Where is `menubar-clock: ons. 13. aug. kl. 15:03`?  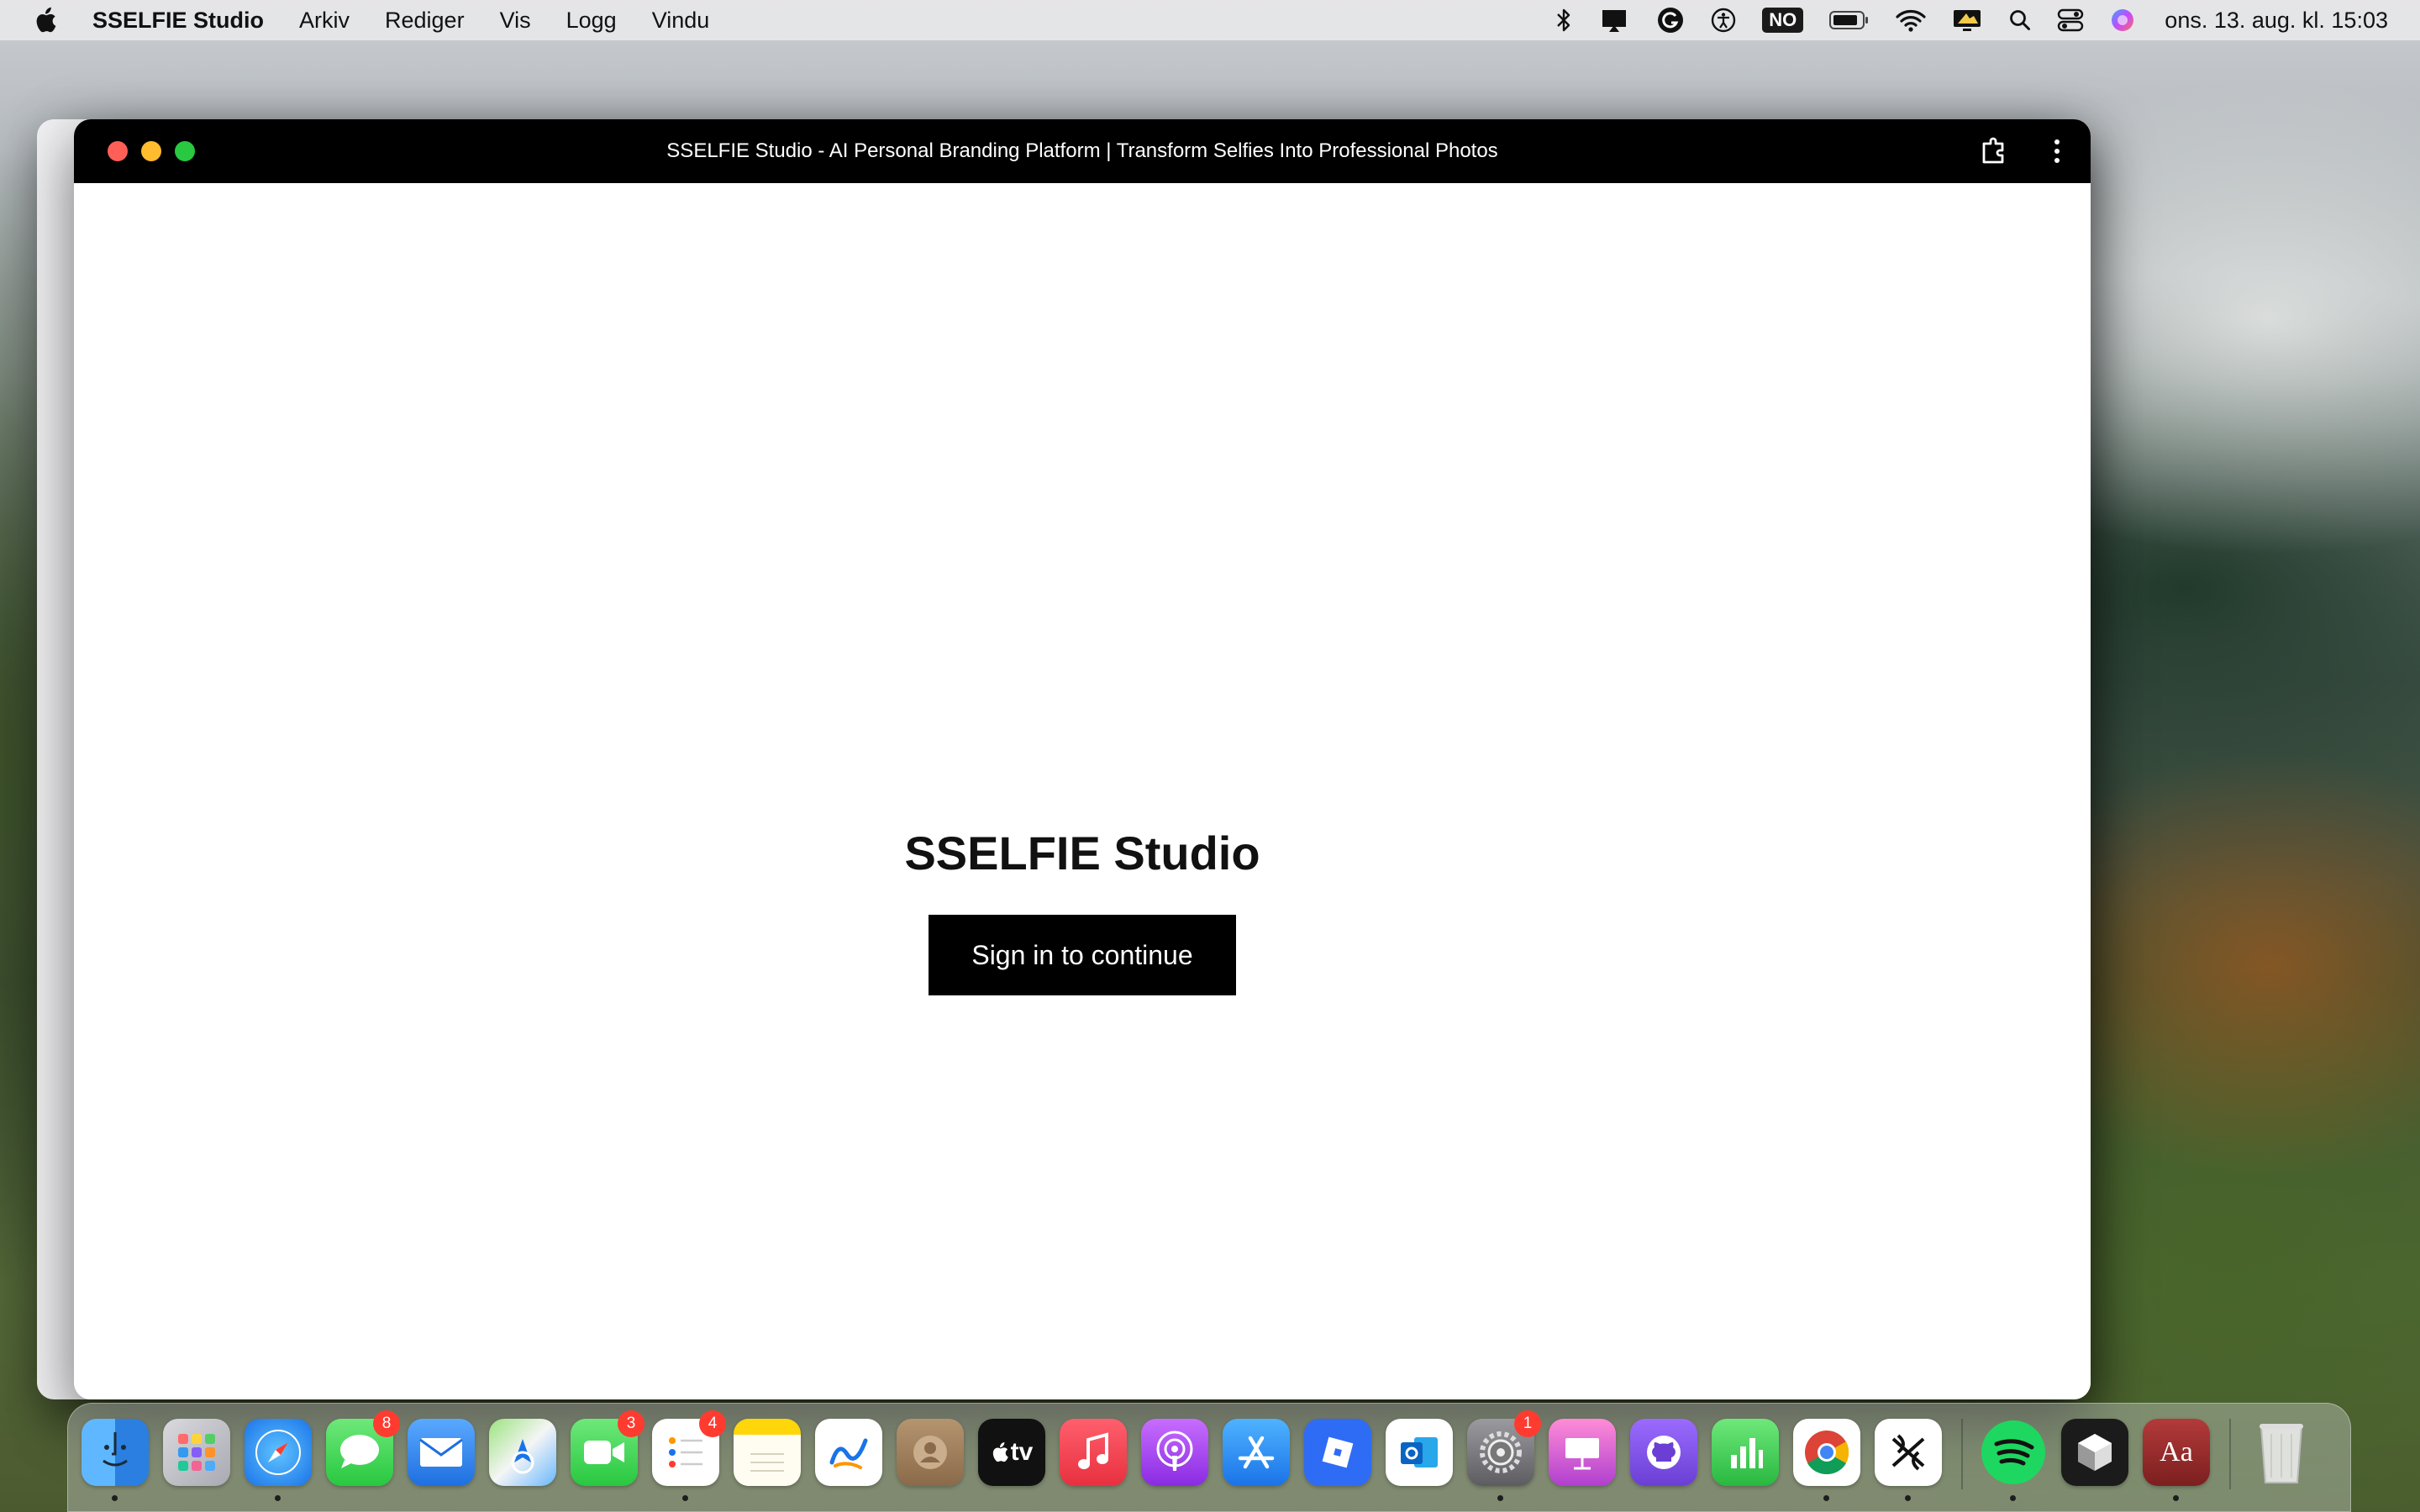 menubar-clock: ons. 13. aug. kl. 15:03 is located at coordinates (2276, 21).